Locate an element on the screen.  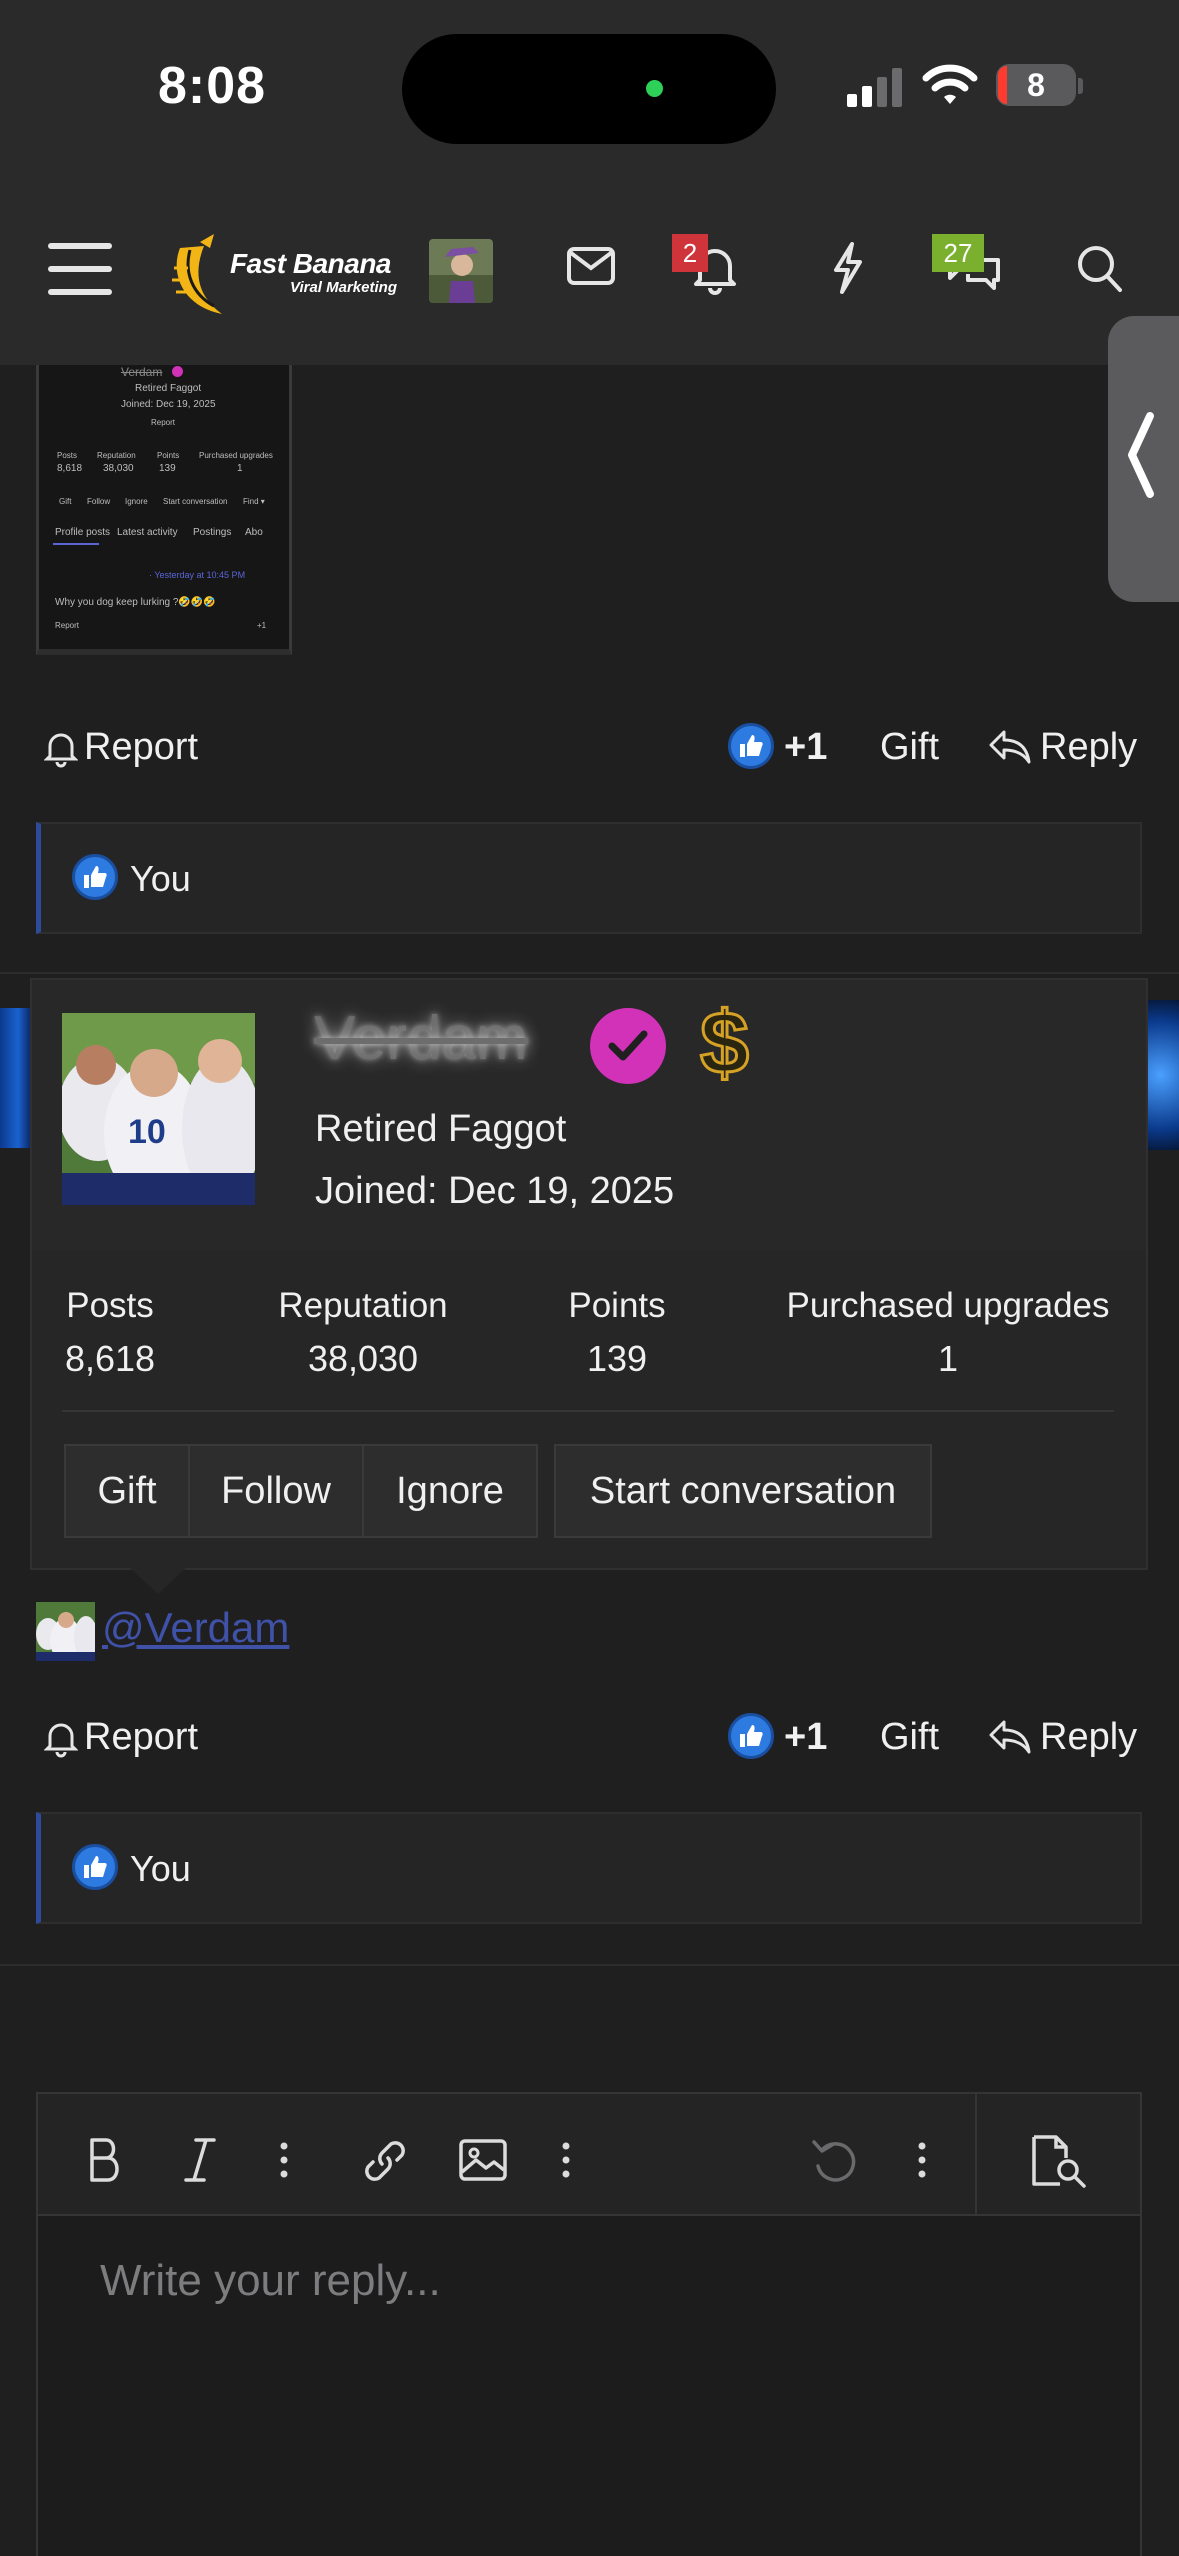
member-avatar: 10 is located at coordinates (158, 1109).